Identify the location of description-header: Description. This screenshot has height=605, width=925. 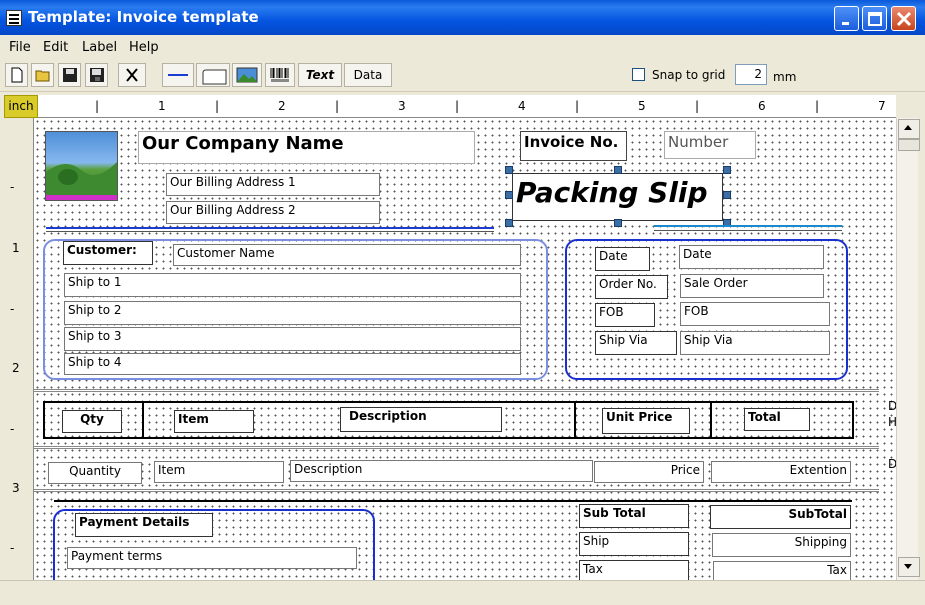
(421, 419).